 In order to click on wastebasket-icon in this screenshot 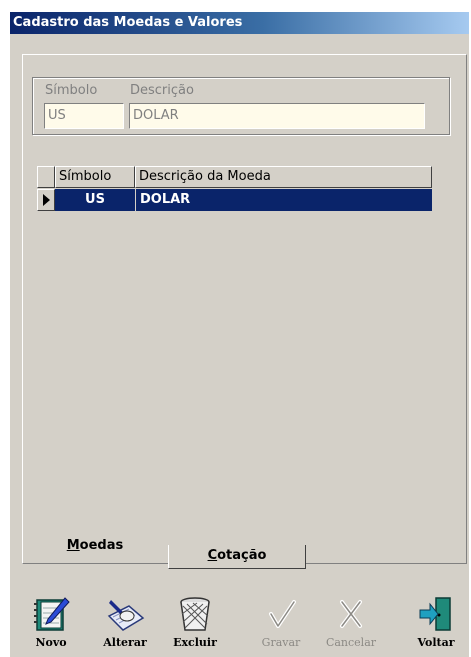, I will do `click(195, 614)`.